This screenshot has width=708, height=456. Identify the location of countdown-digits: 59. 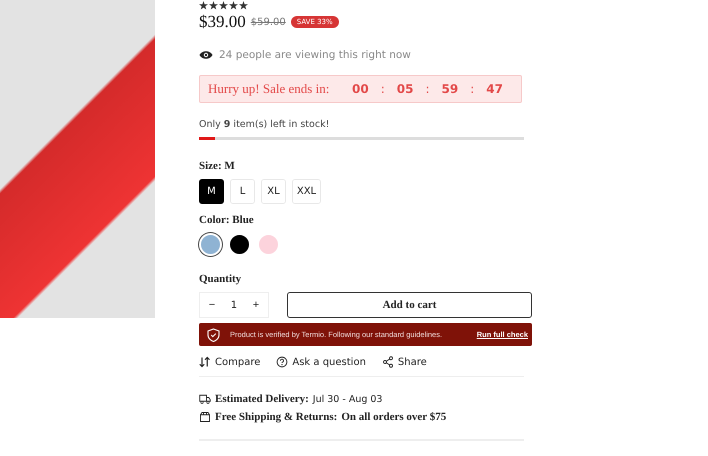
(450, 89).